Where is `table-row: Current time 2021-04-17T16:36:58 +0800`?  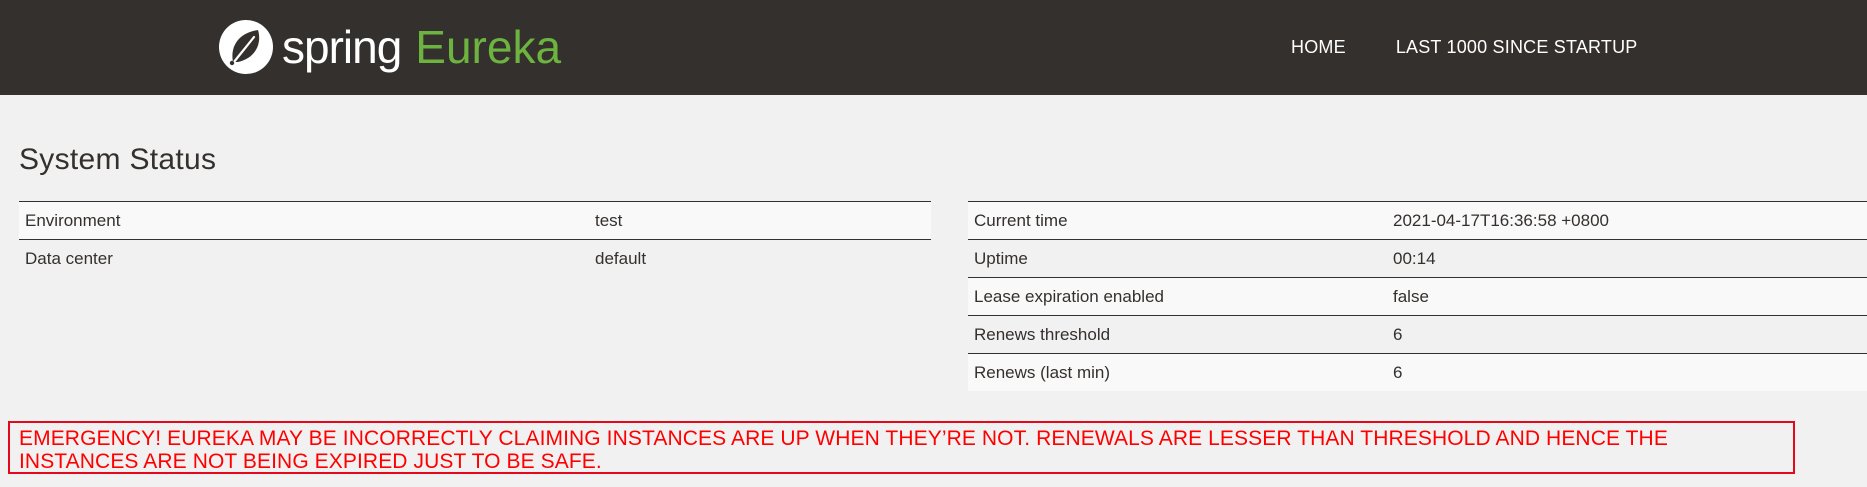
table-row: Current time 2021-04-17T16:36:58 +0800 is located at coordinates (1417, 220).